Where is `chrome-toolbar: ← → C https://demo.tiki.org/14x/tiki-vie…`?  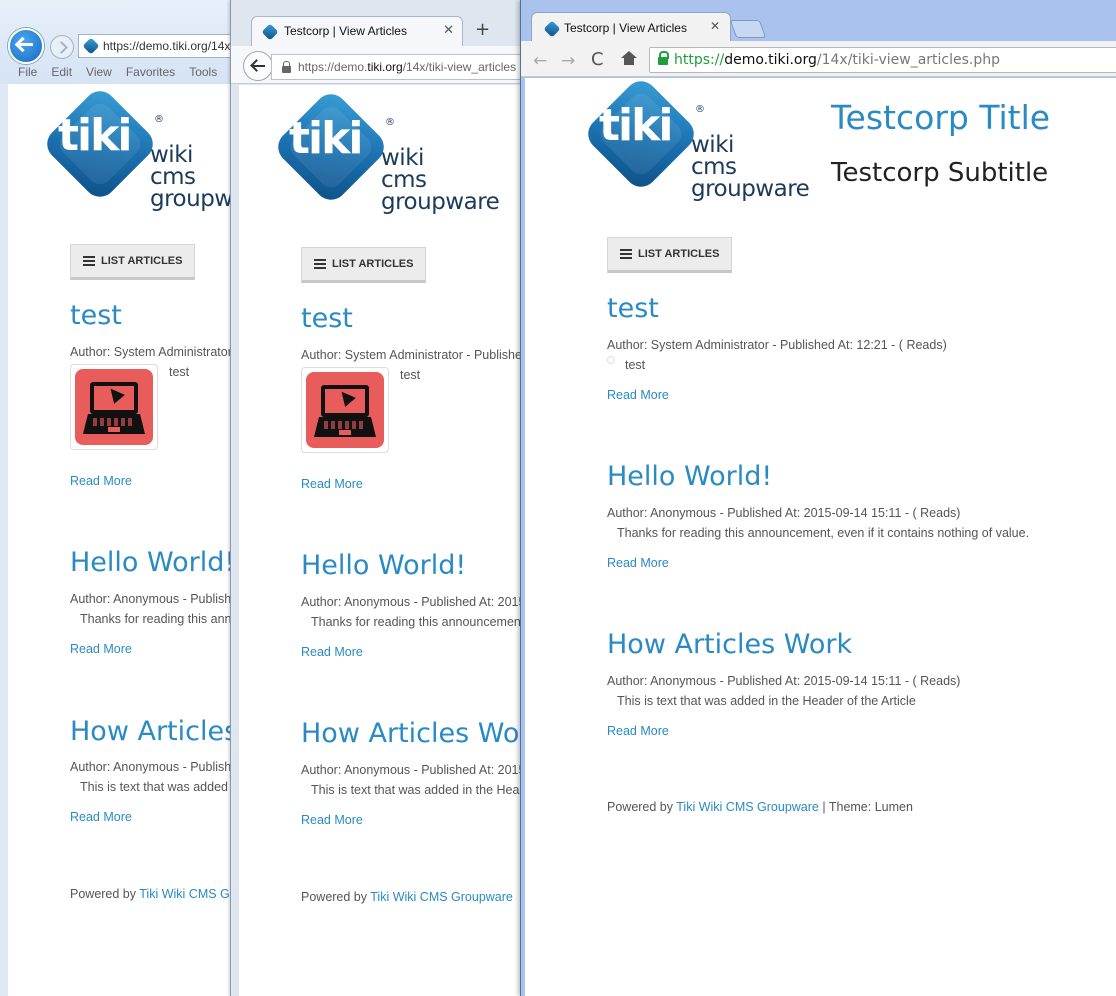
chrome-toolbar: ← → C https://demo.tiki.org/14x/tiki-vie… is located at coordinates (818, 59).